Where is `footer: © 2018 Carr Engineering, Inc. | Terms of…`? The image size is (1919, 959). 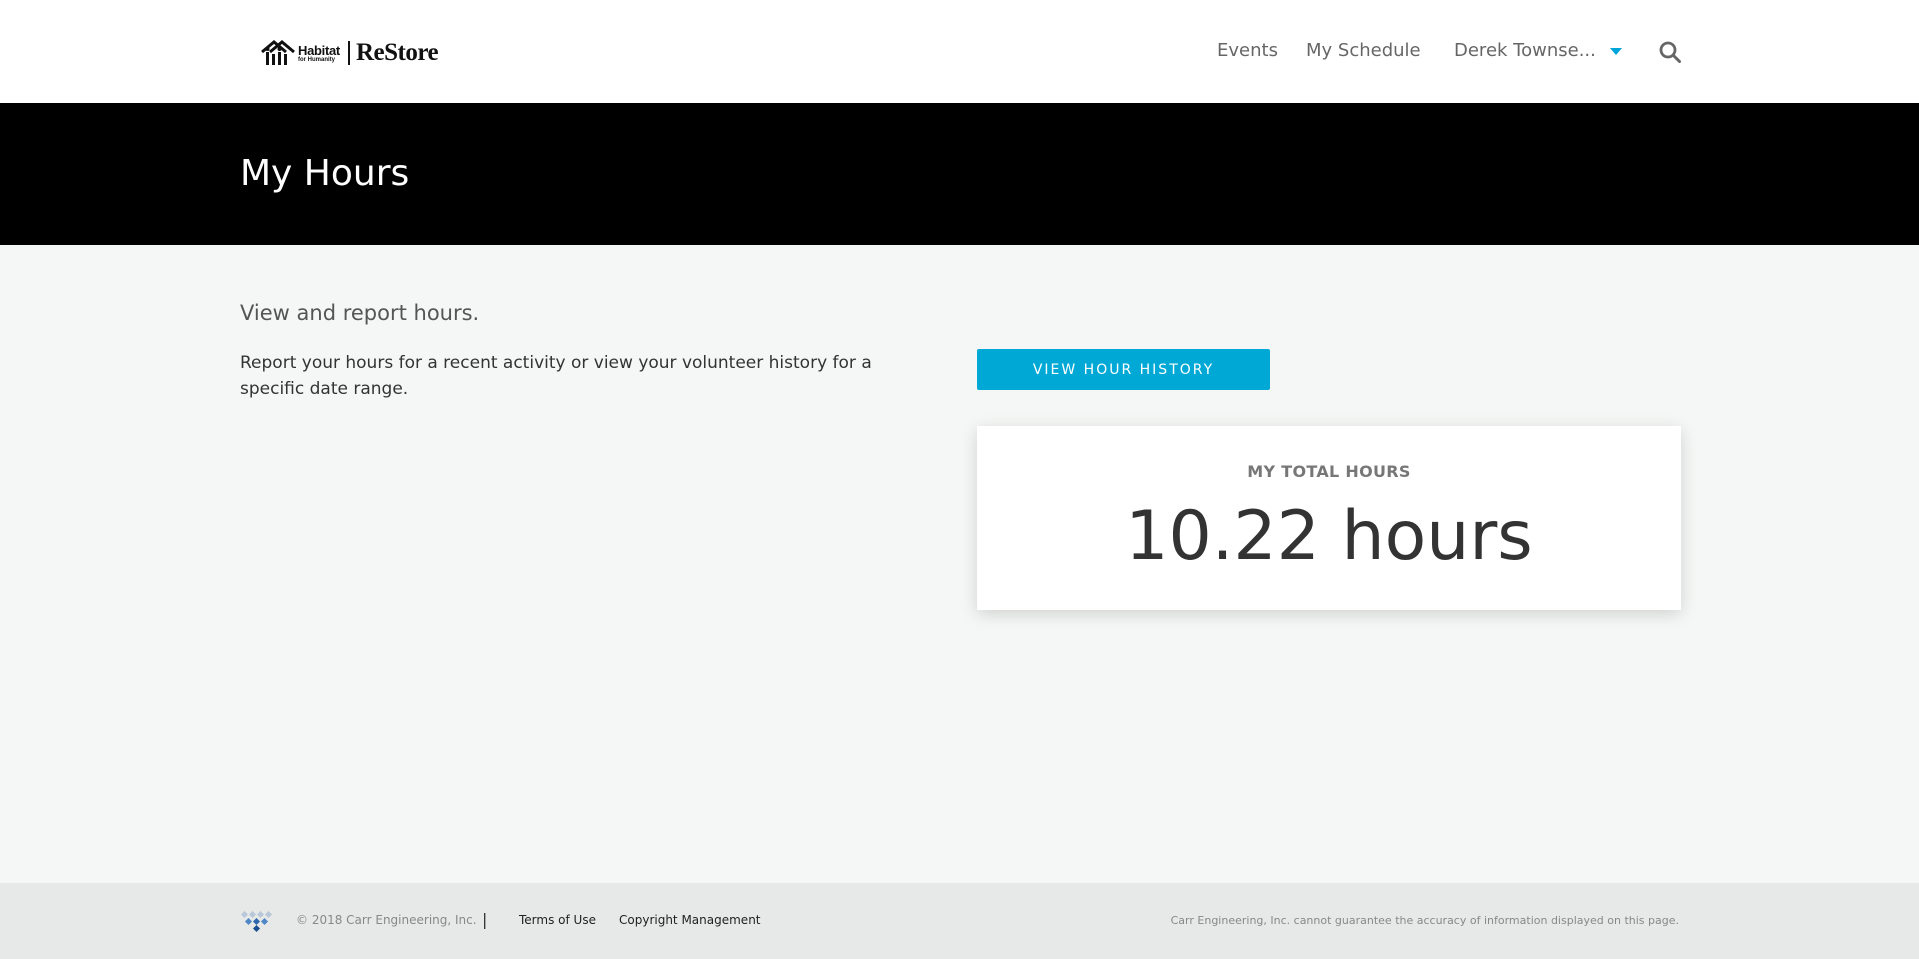
footer: © 2018 Carr Engineering, Inc. | Terms of… is located at coordinates (959, 921).